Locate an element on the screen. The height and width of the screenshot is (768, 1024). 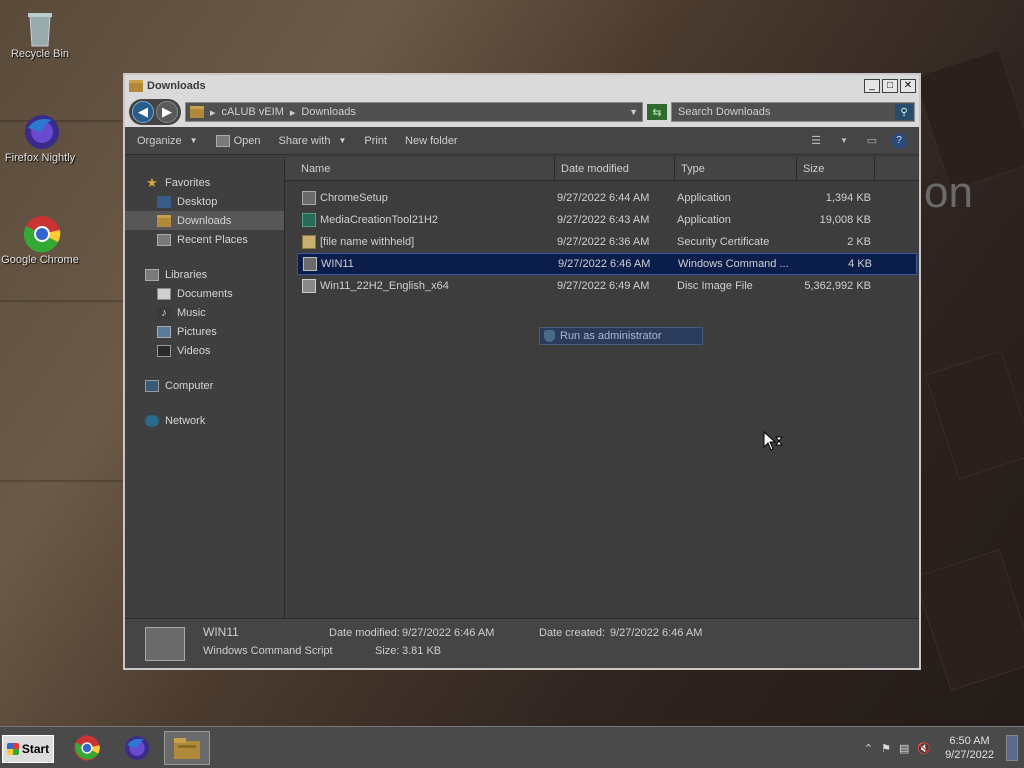
back-button: ◀ is located at coordinates (143, 112).